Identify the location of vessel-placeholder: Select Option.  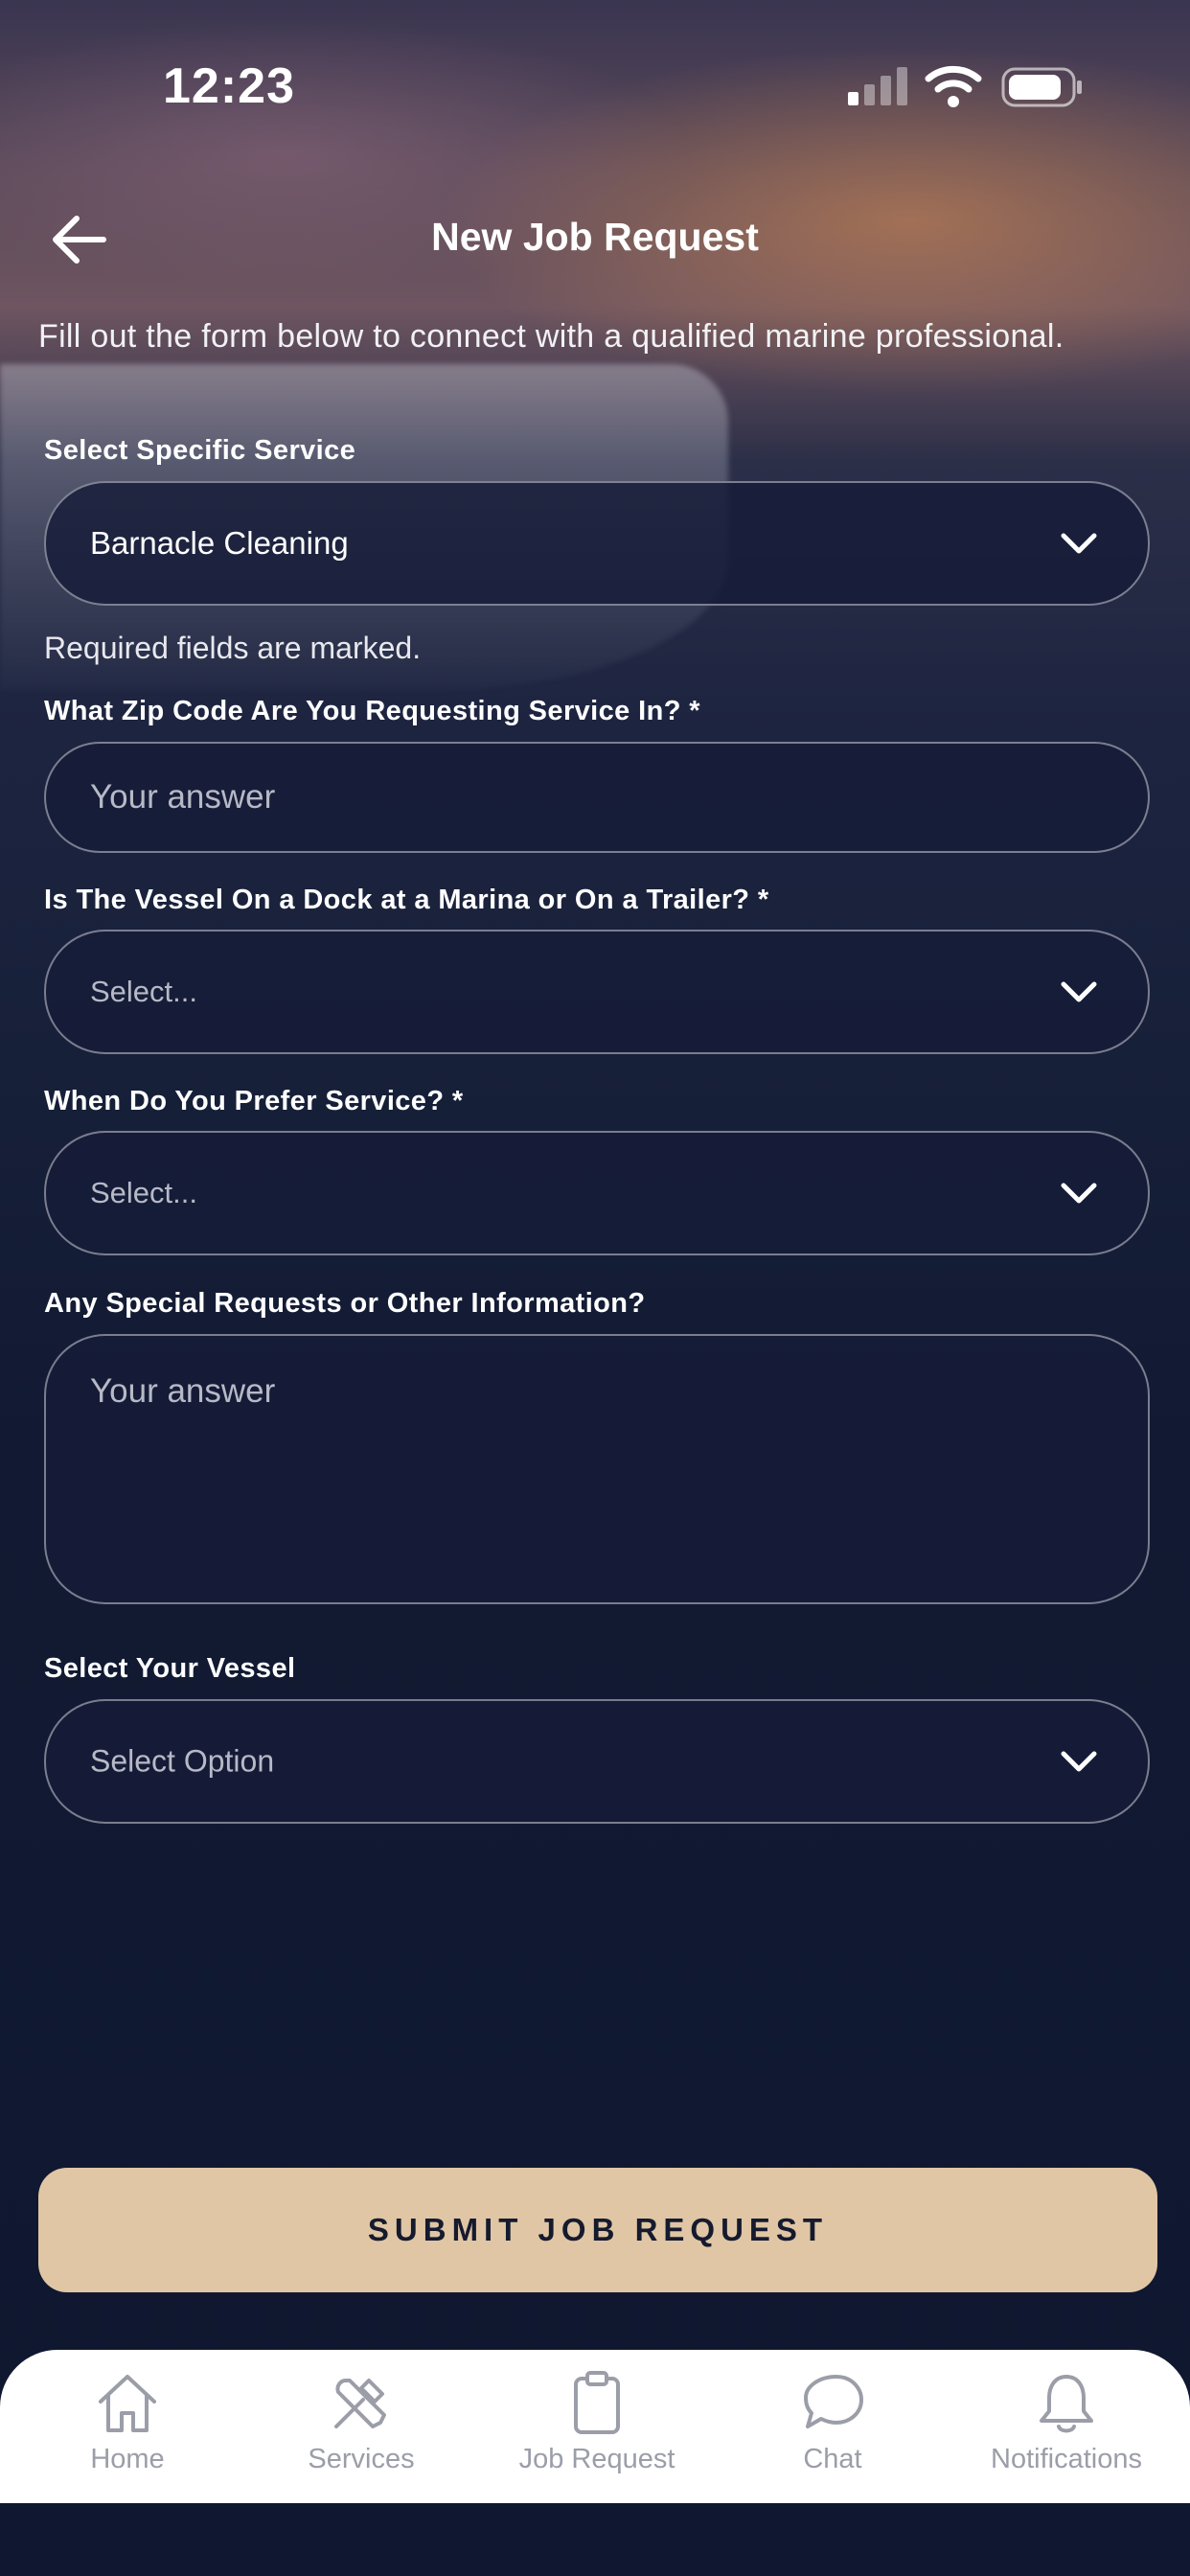
(183, 1761).